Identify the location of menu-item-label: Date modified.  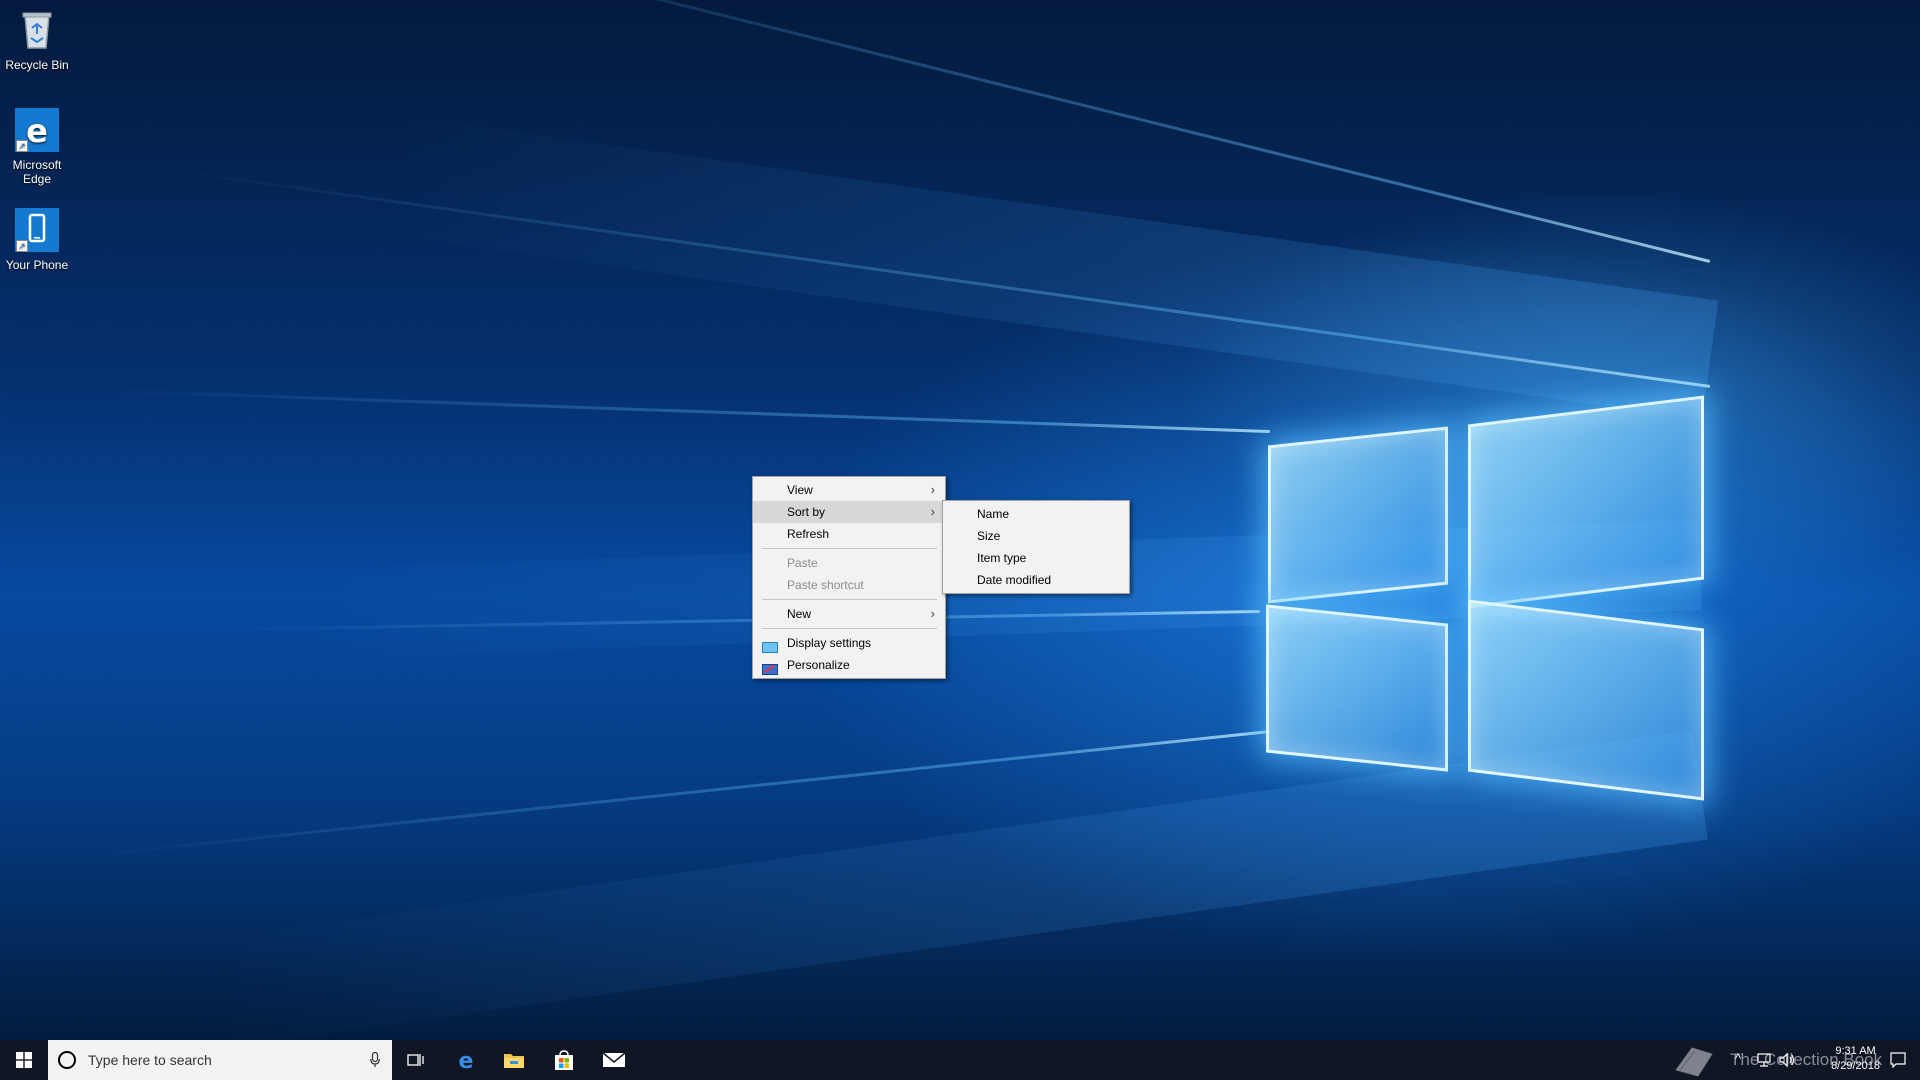
(1014, 580).